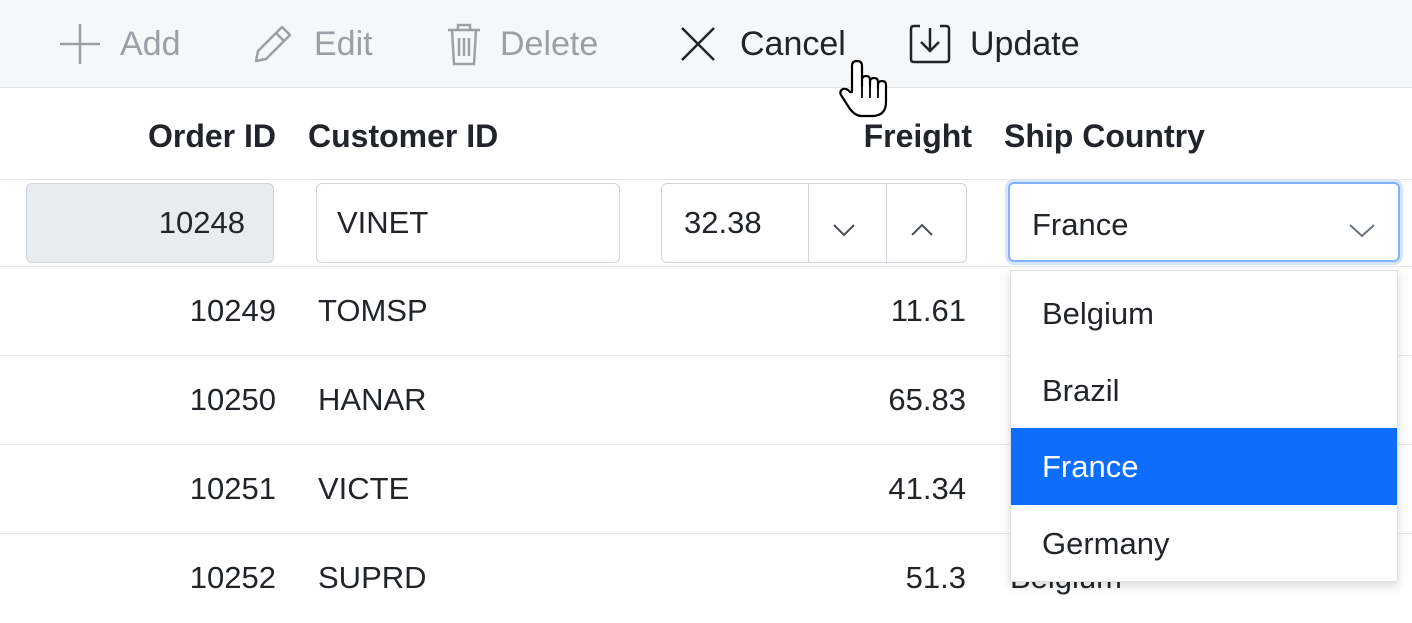 This screenshot has width=1412, height=623. Describe the element at coordinates (150, 223) in the screenshot. I see `order-id-field: 10248` at that location.